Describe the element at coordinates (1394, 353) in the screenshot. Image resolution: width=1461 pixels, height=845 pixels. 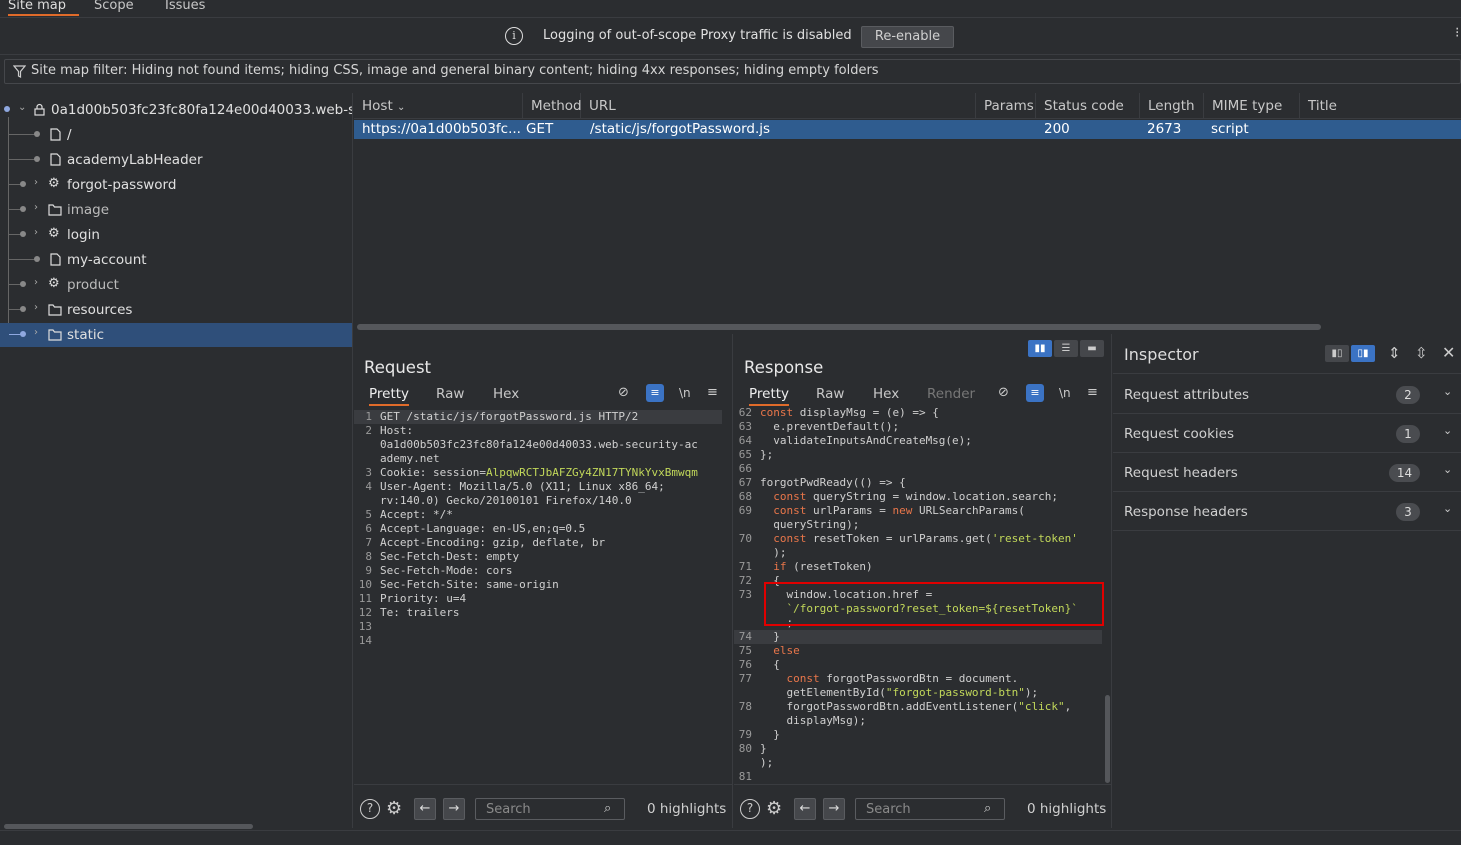
I see `expand-all-icon: ⇕` at that location.